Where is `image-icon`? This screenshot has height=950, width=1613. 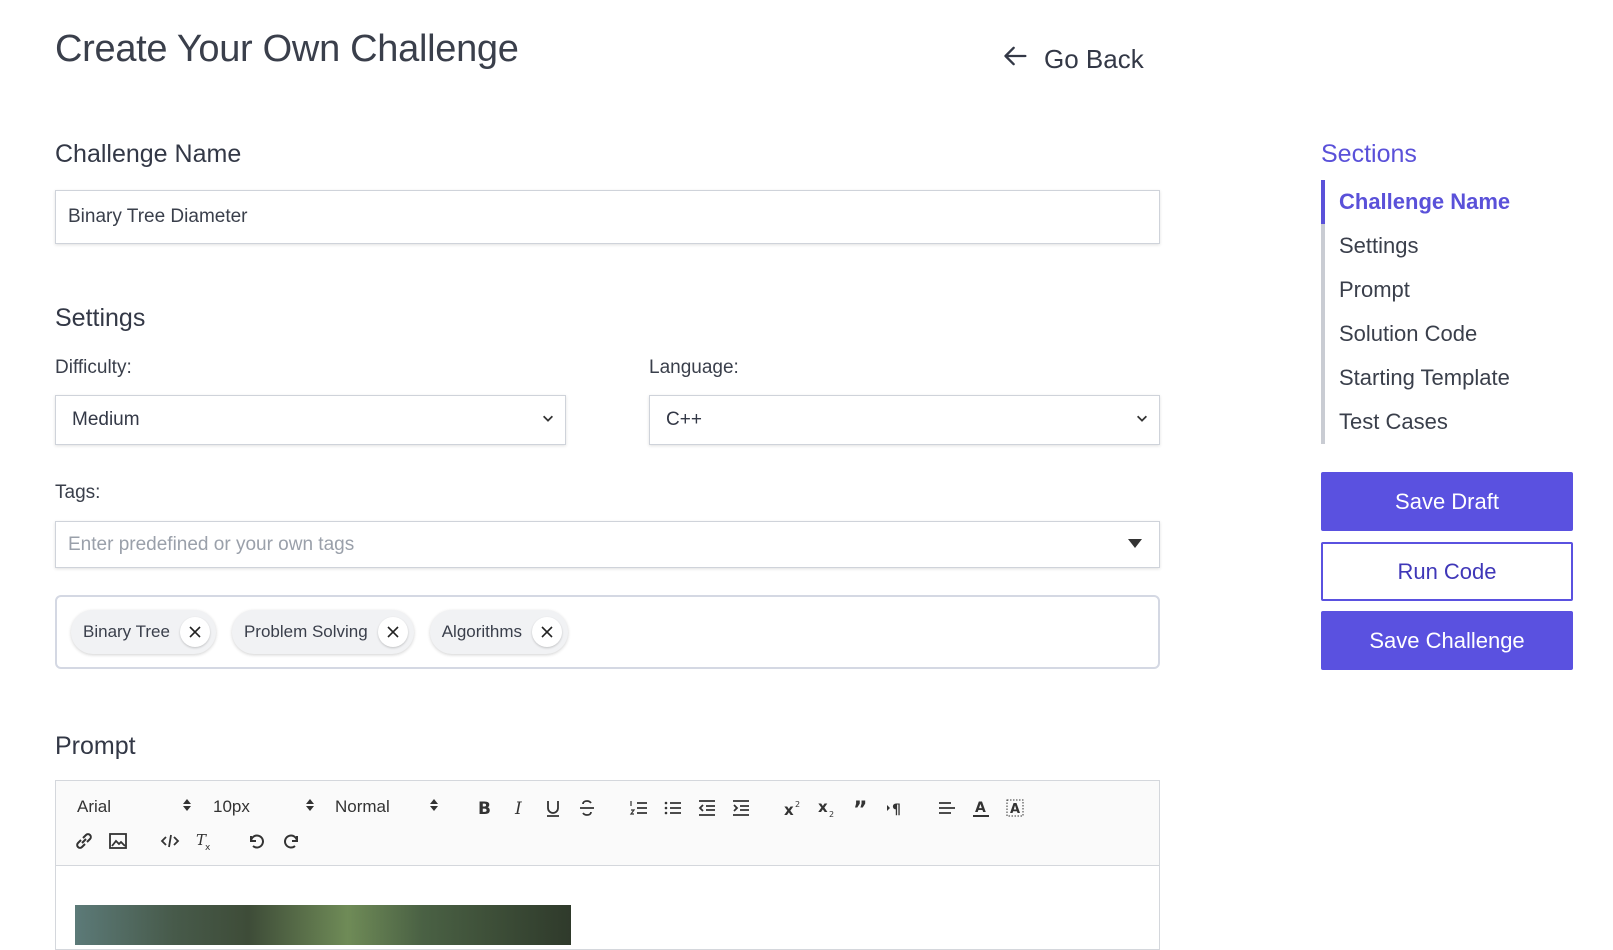 image-icon is located at coordinates (118, 841).